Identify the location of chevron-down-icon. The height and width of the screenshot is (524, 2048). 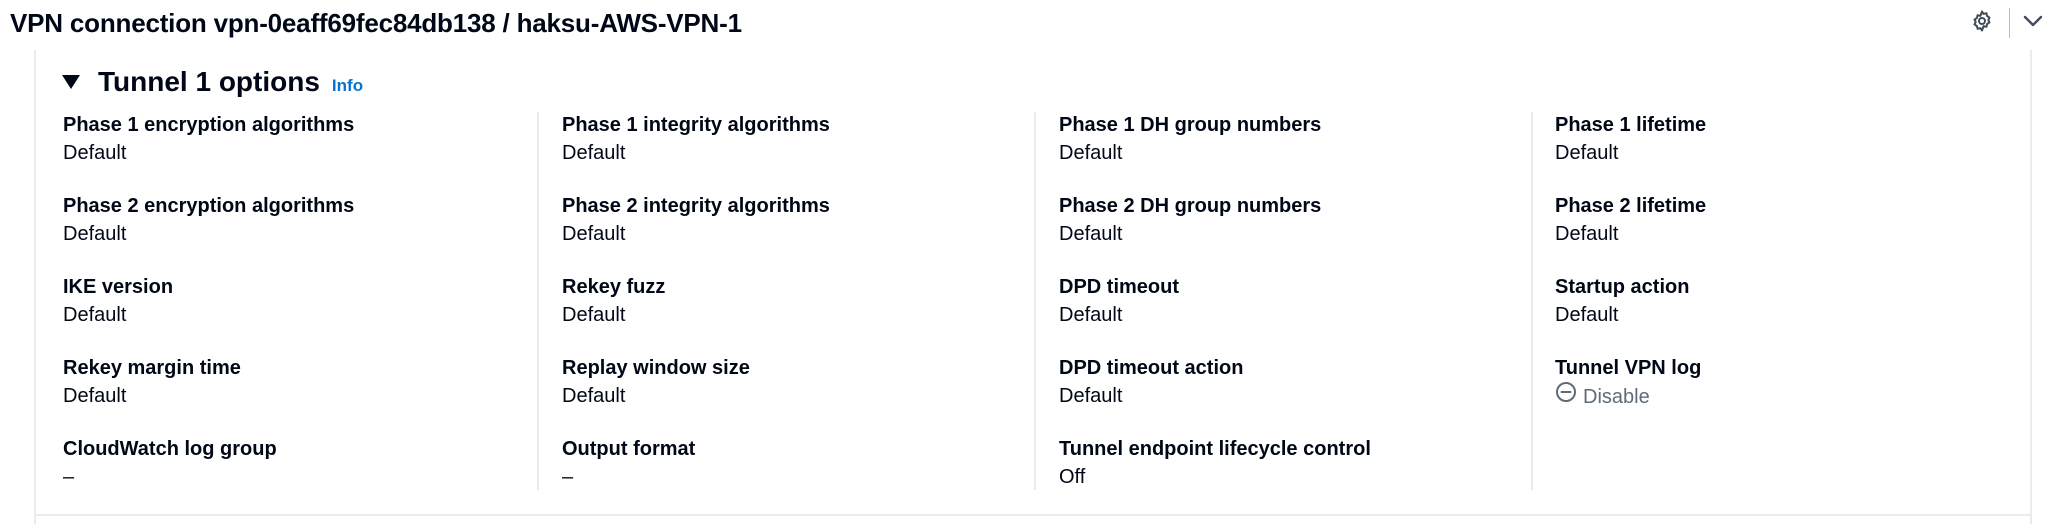
(2033, 23).